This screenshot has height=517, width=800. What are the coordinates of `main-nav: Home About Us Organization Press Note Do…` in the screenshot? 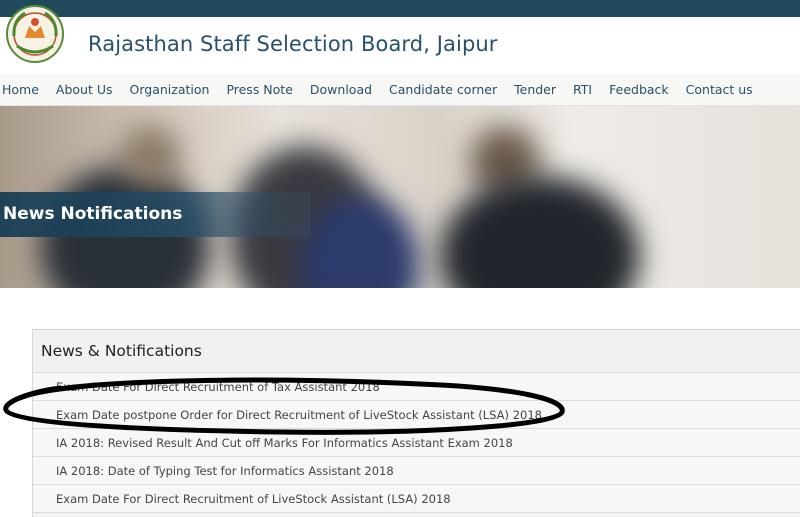 It's located at (400, 90).